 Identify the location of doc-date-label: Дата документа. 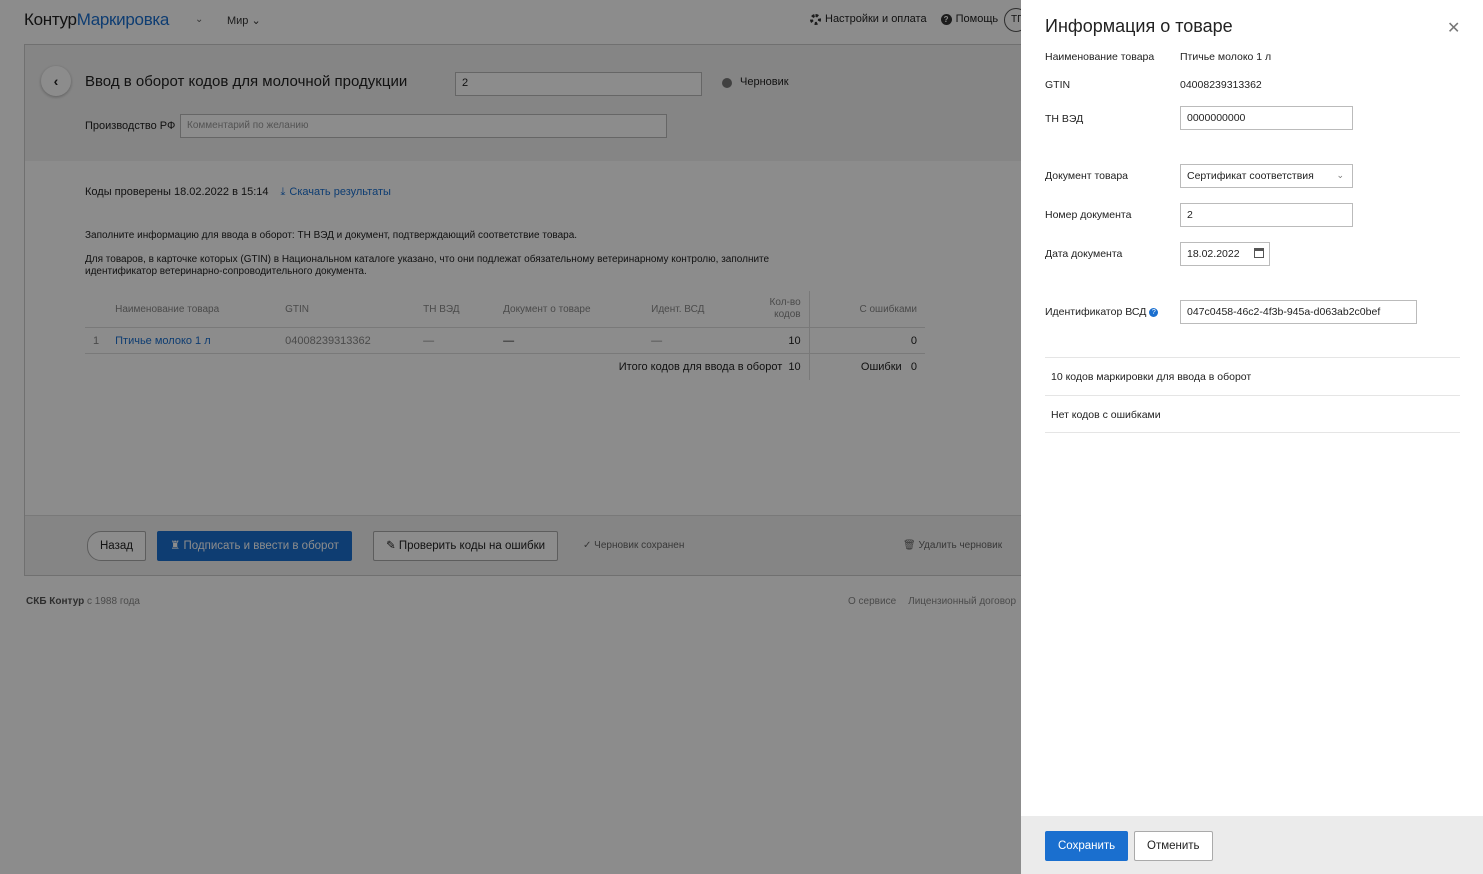
(1084, 254).